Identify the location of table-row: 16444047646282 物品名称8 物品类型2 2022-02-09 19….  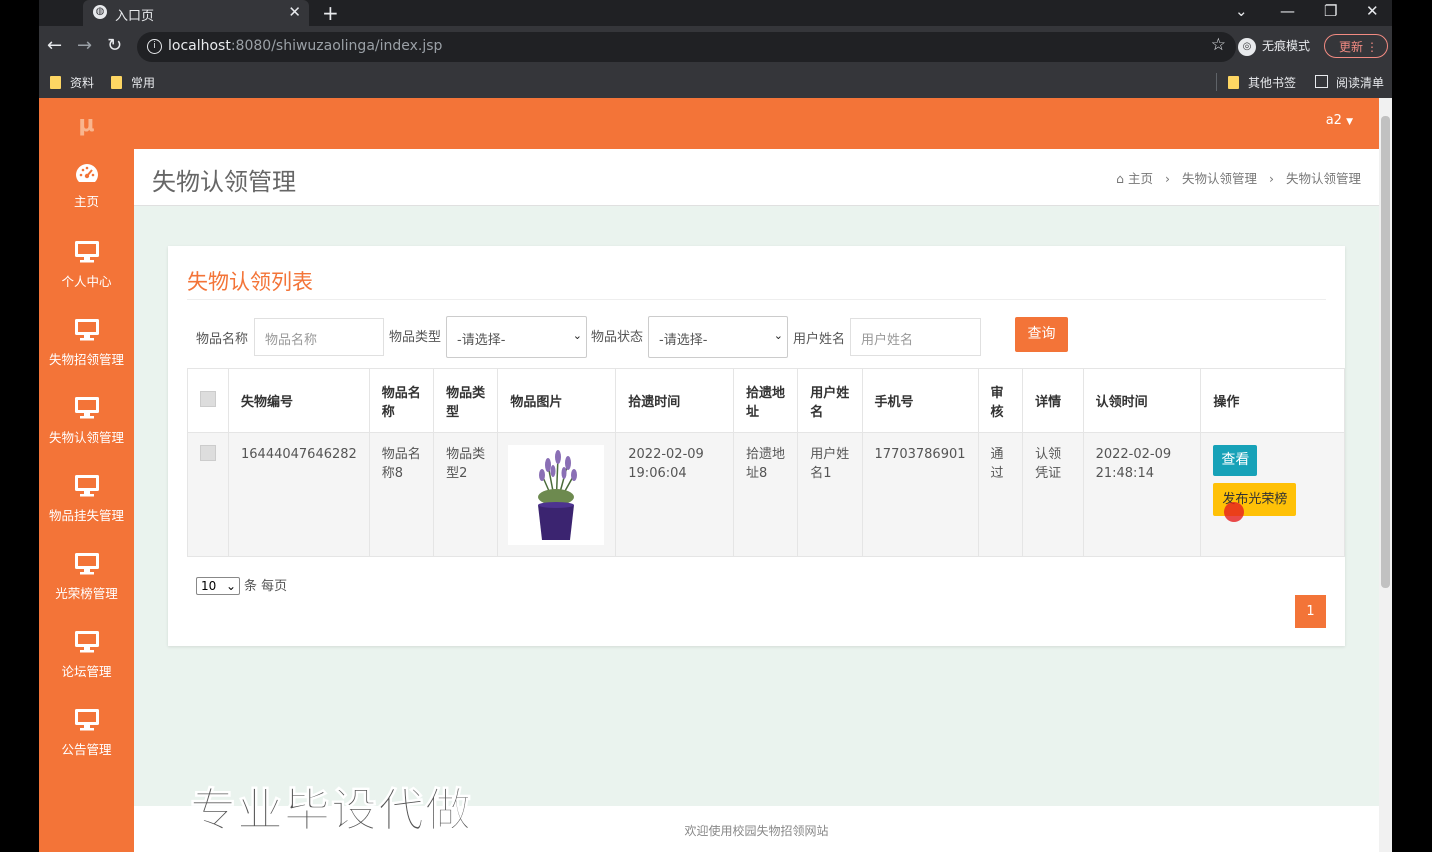
(766, 494).